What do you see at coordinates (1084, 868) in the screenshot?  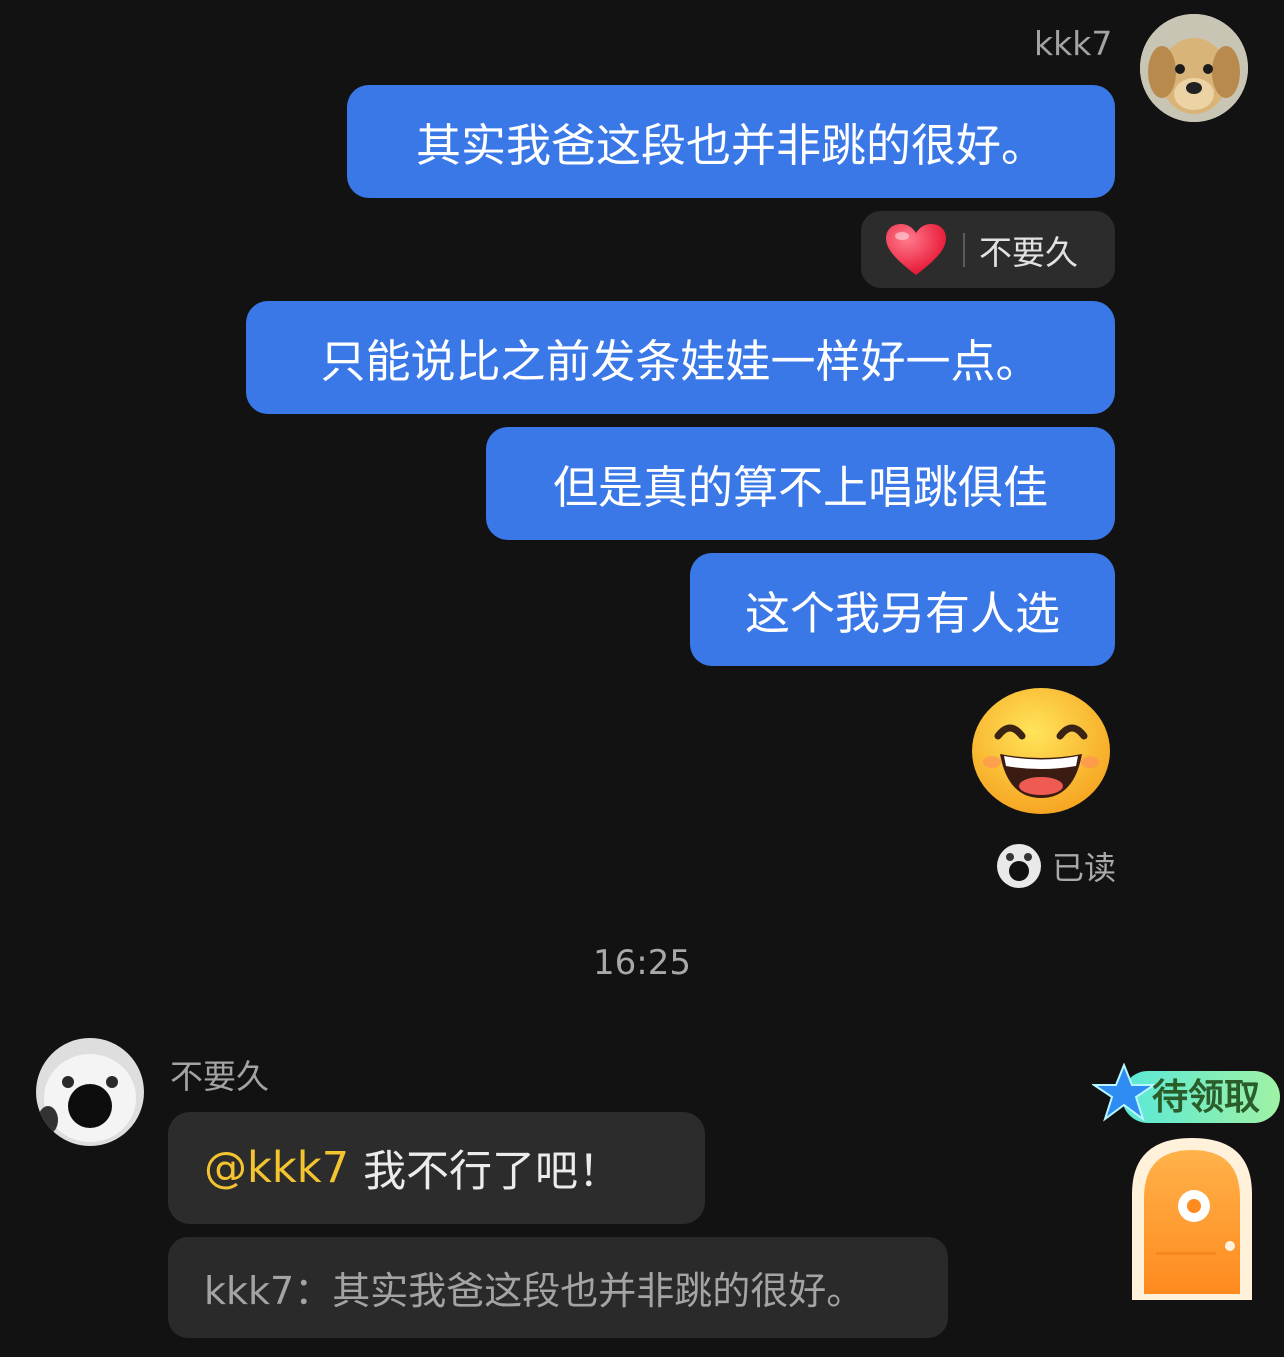 I see `read-label: 已读` at bounding box center [1084, 868].